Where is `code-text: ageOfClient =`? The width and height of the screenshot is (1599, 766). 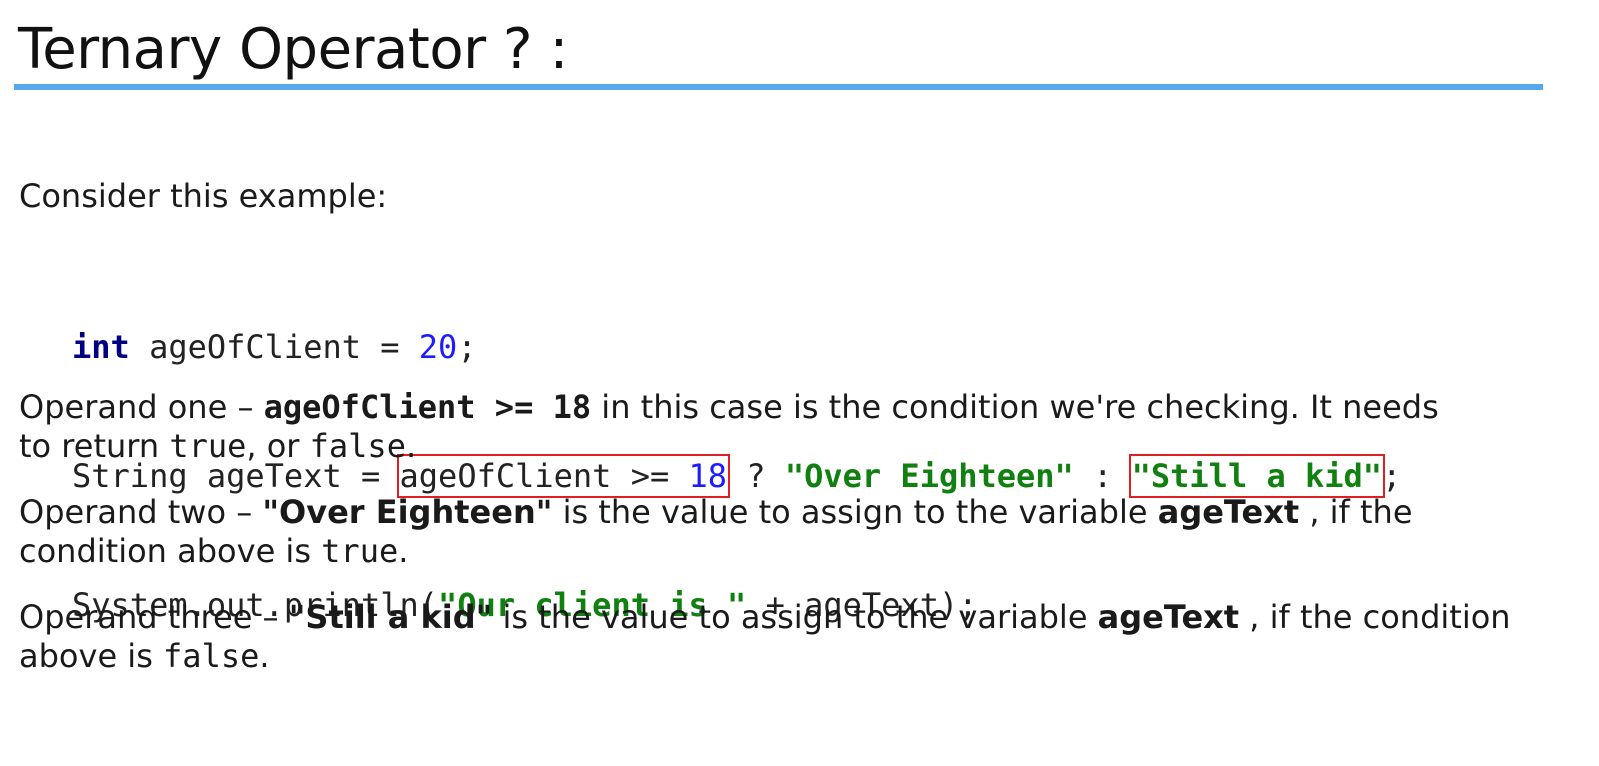 code-text: ageOfClient = is located at coordinates (274, 347).